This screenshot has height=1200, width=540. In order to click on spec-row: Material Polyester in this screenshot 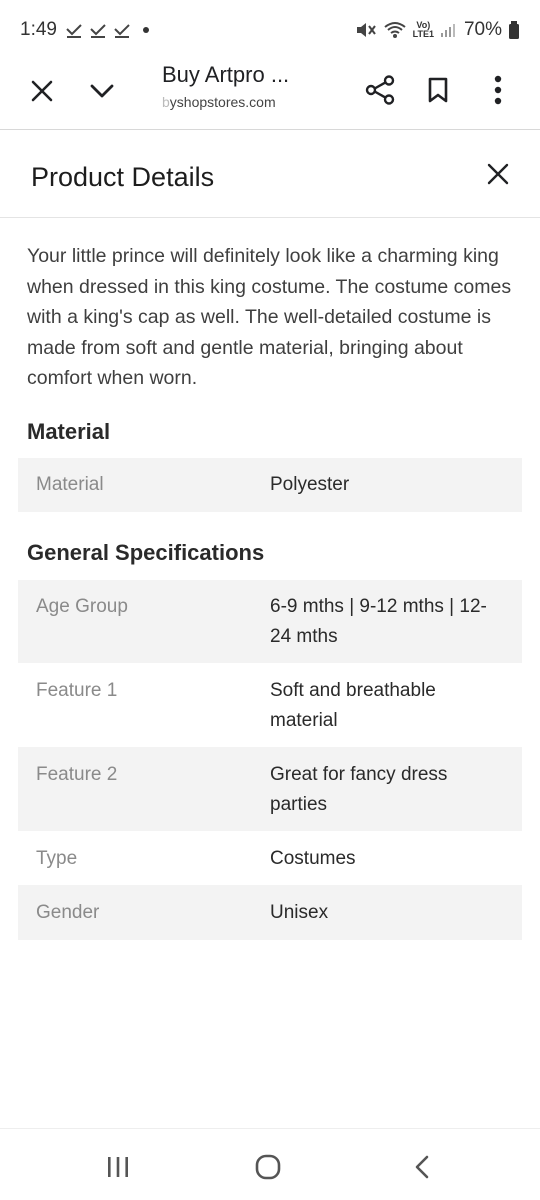, I will do `click(270, 485)`.